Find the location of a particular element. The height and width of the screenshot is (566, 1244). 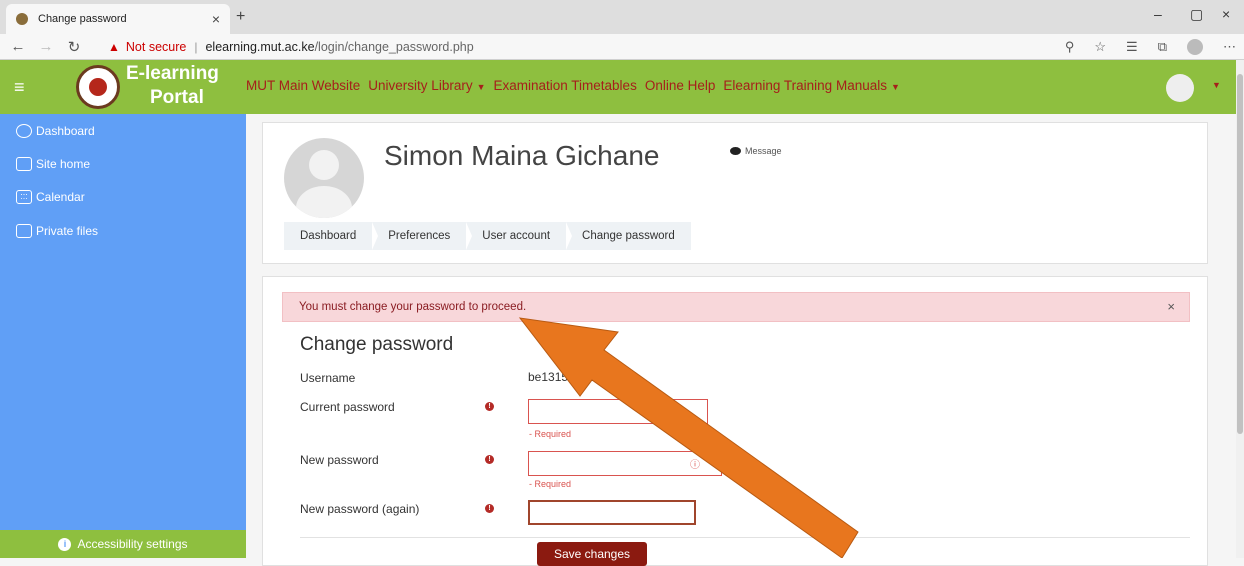

arrow-shape is located at coordinates (688, 437).